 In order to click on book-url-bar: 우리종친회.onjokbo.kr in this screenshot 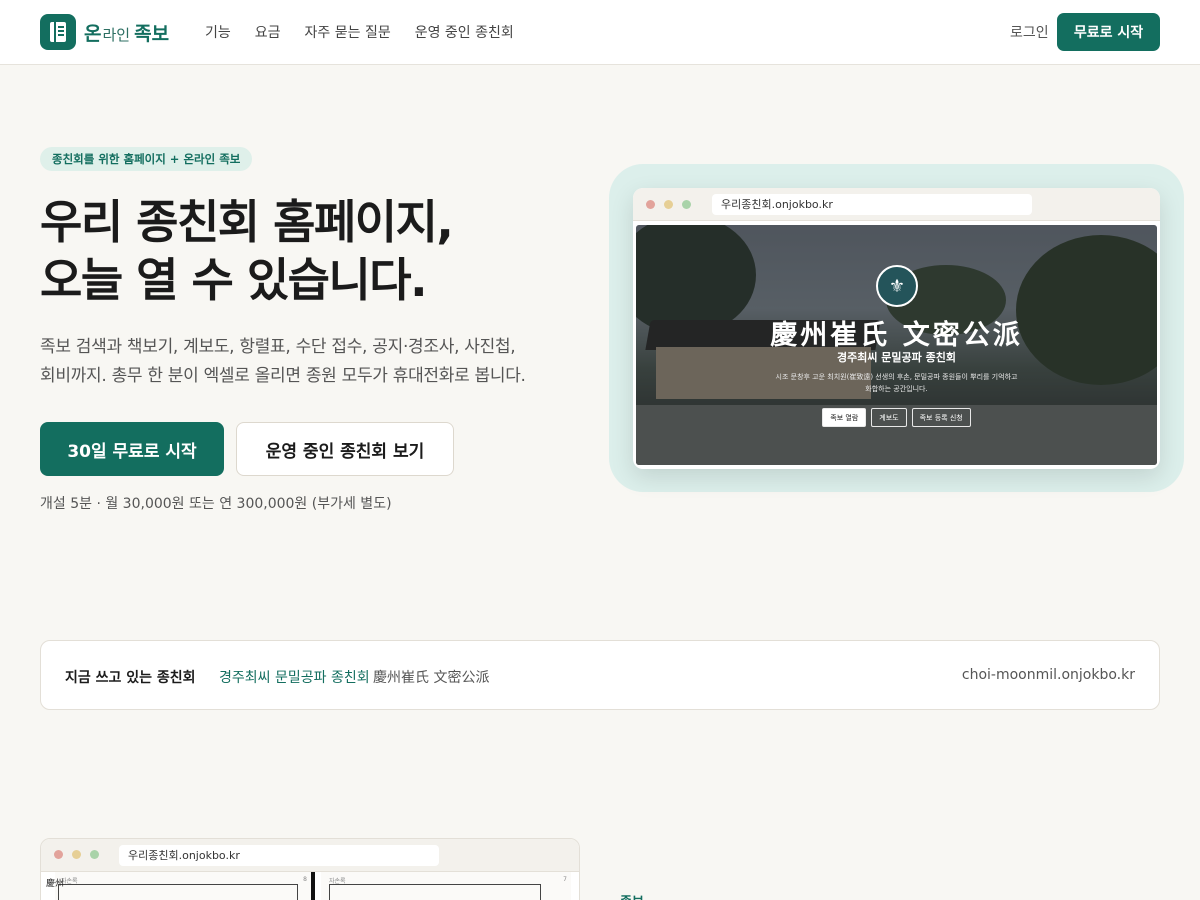, I will do `click(279, 855)`.